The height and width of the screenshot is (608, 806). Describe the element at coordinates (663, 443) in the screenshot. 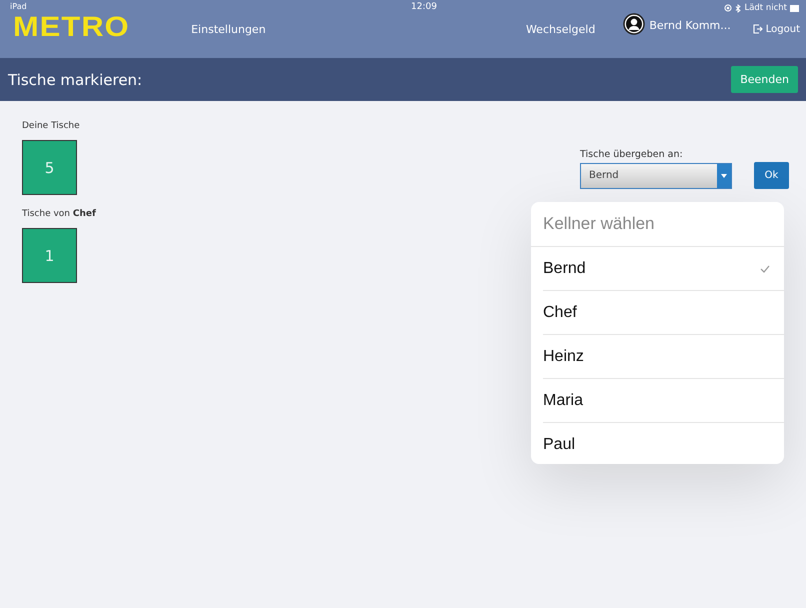

I see `picker-option: Paul` at that location.